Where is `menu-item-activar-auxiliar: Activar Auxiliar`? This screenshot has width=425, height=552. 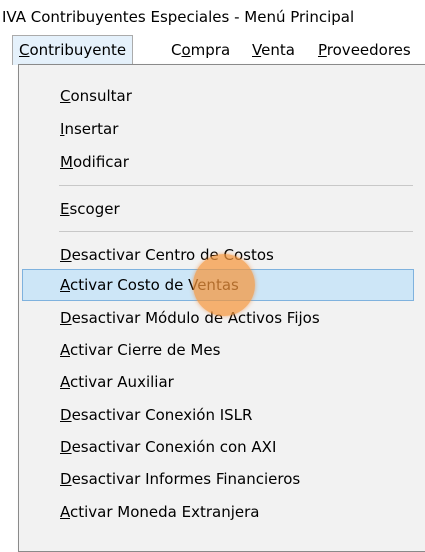 menu-item-activar-auxiliar: Activar Auxiliar is located at coordinates (218, 382).